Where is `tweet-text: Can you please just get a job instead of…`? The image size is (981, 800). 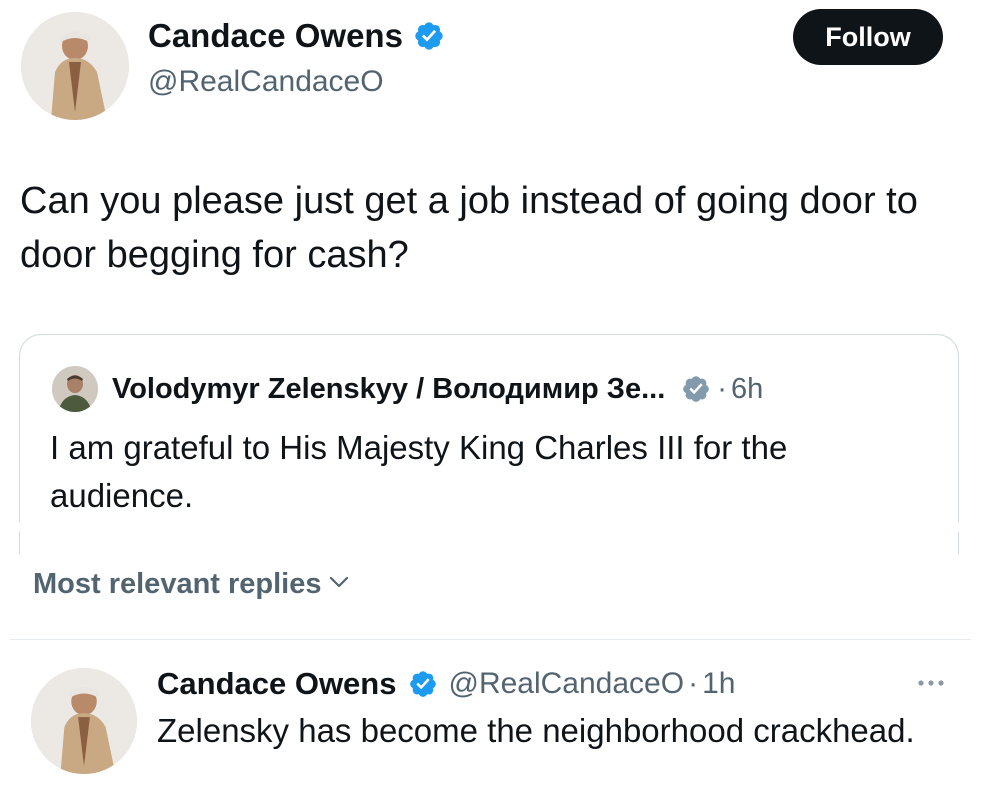 tweet-text: Can you please just get a job instead of… is located at coordinates (469, 228).